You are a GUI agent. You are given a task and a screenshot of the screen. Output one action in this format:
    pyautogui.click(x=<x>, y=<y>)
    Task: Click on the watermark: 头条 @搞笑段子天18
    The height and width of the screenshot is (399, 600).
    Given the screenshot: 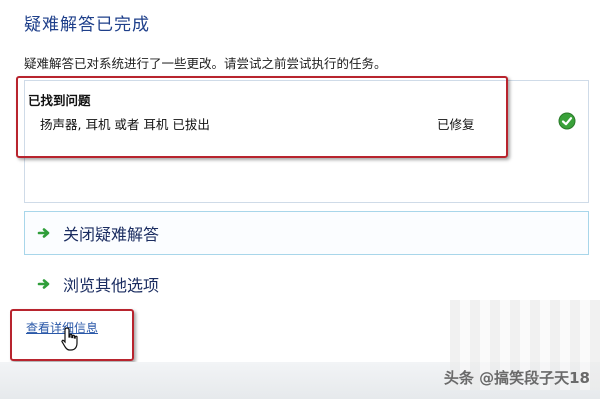 What is the action you would take?
    pyautogui.click(x=516, y=378)
    